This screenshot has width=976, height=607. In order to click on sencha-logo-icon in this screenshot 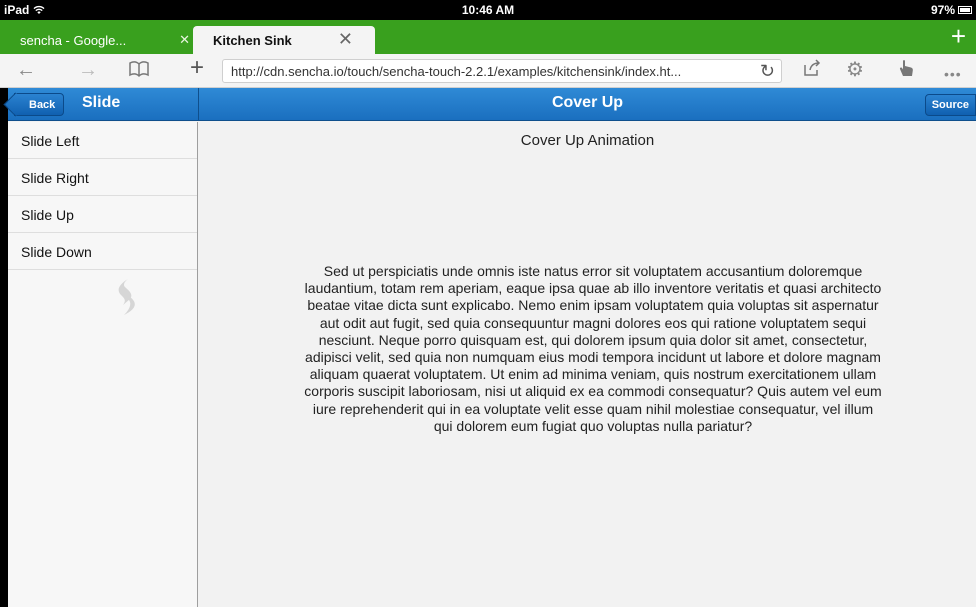, I will do `click(126, 297)`.